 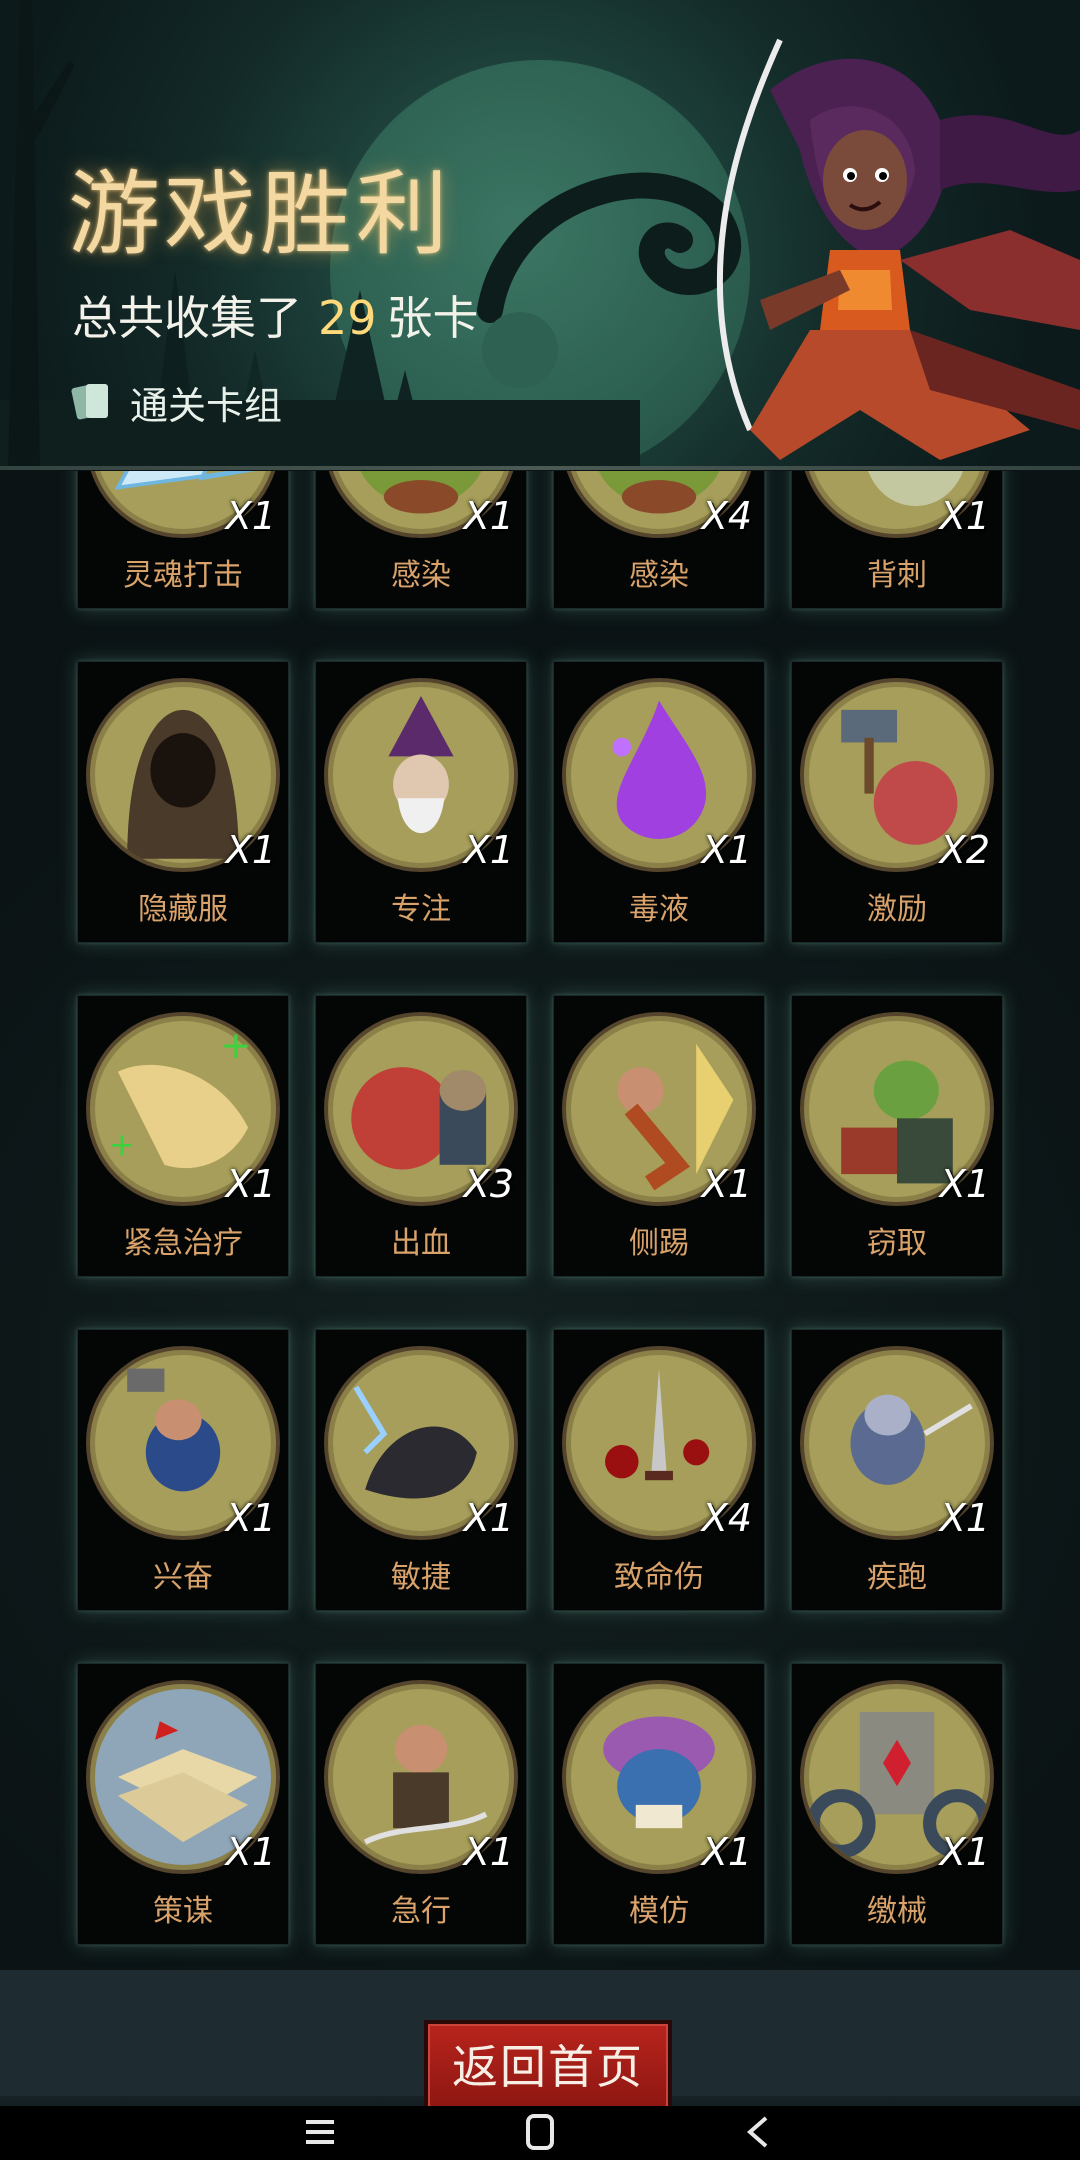 I want to click on card-name: 出血, so click(x=421, y=1243).